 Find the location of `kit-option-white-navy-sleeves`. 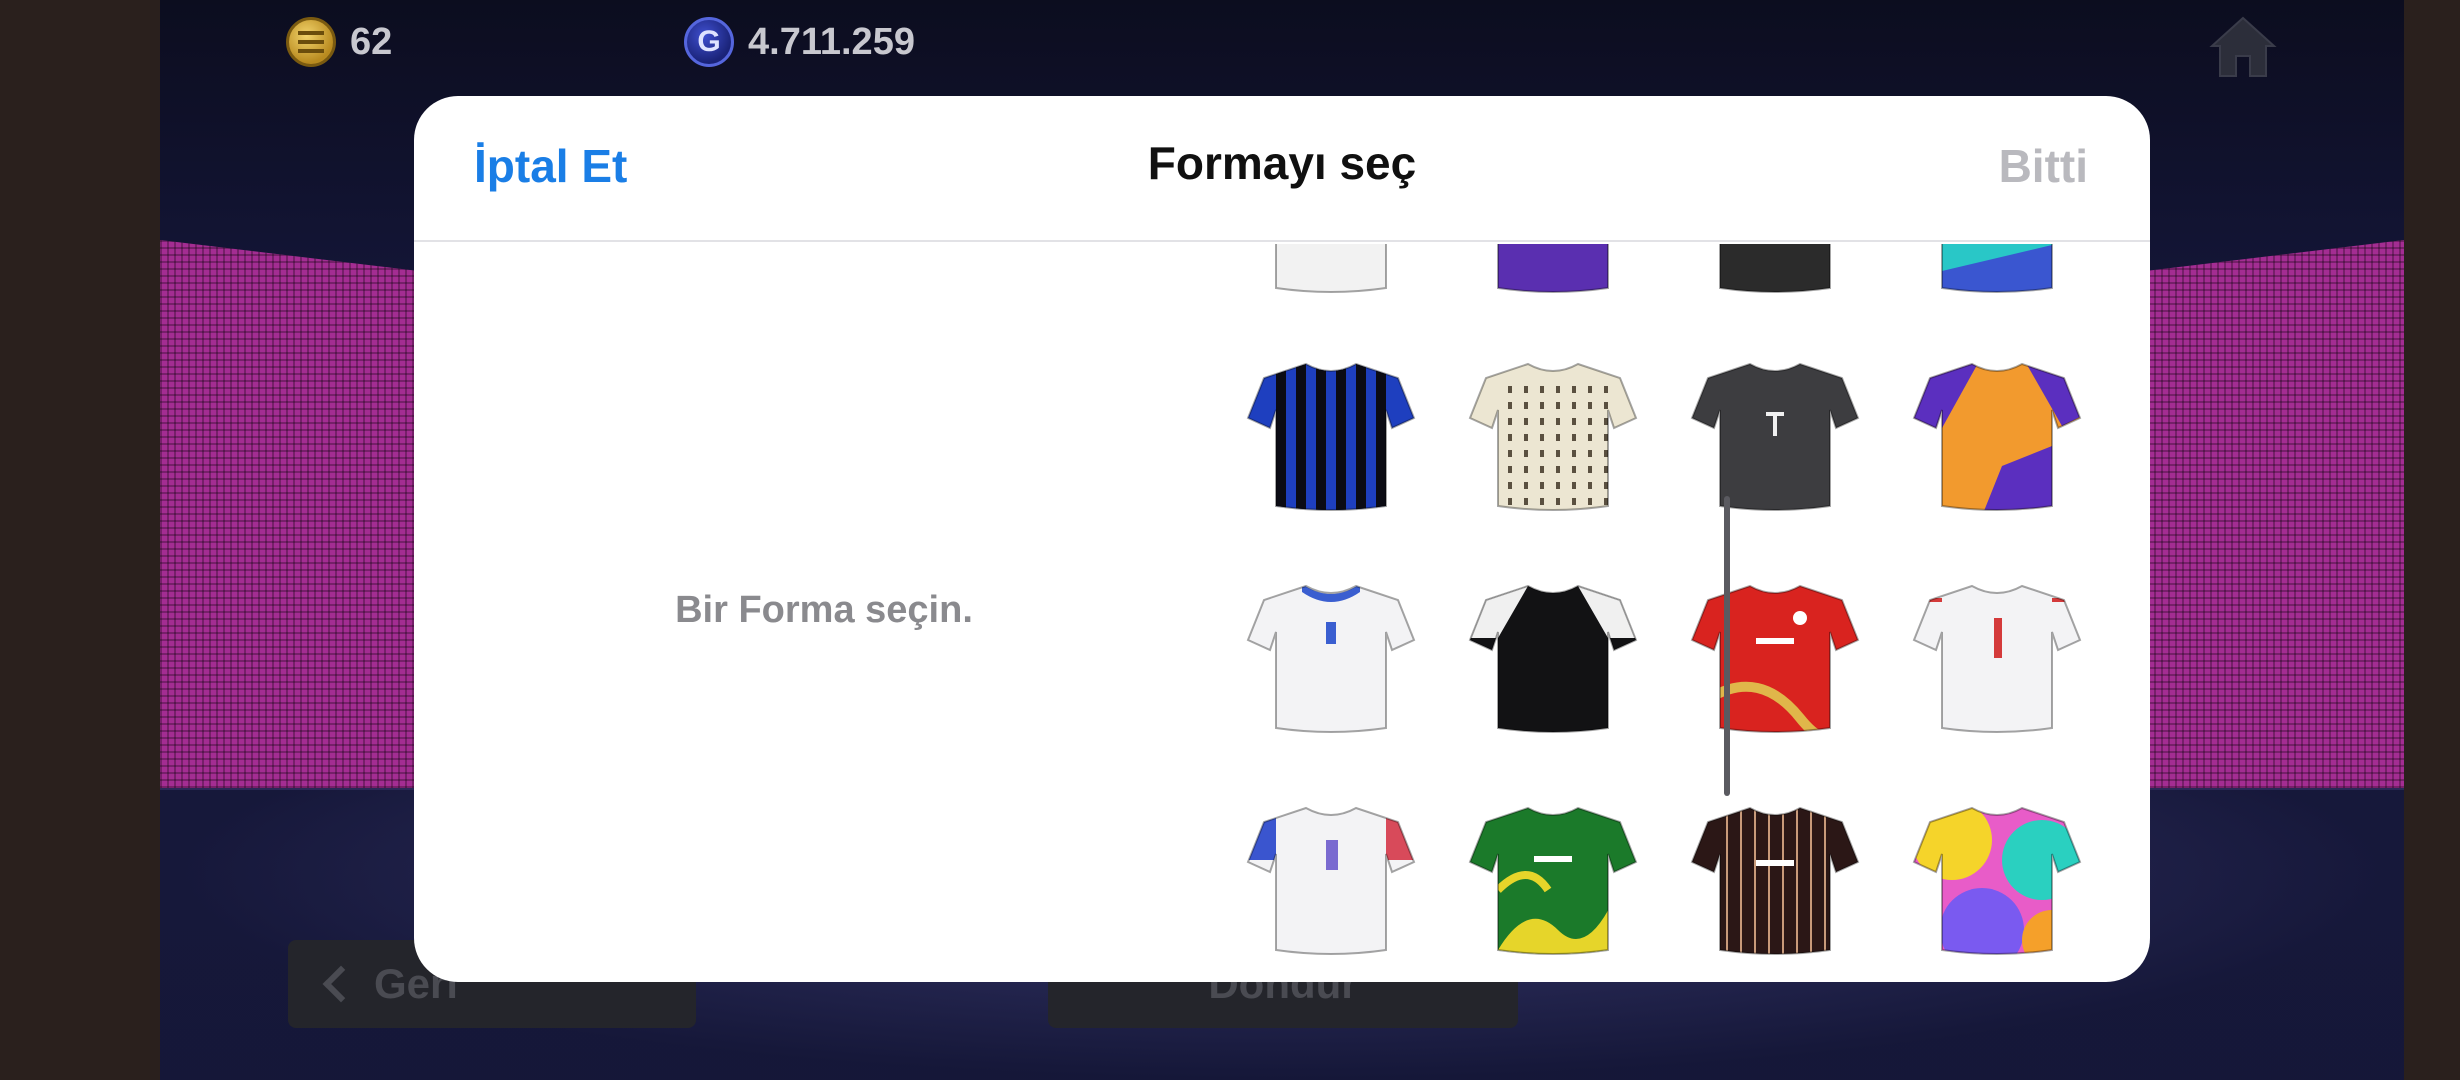

kit-option-white-navy-sleeves is located at coordinates (1331, 271).